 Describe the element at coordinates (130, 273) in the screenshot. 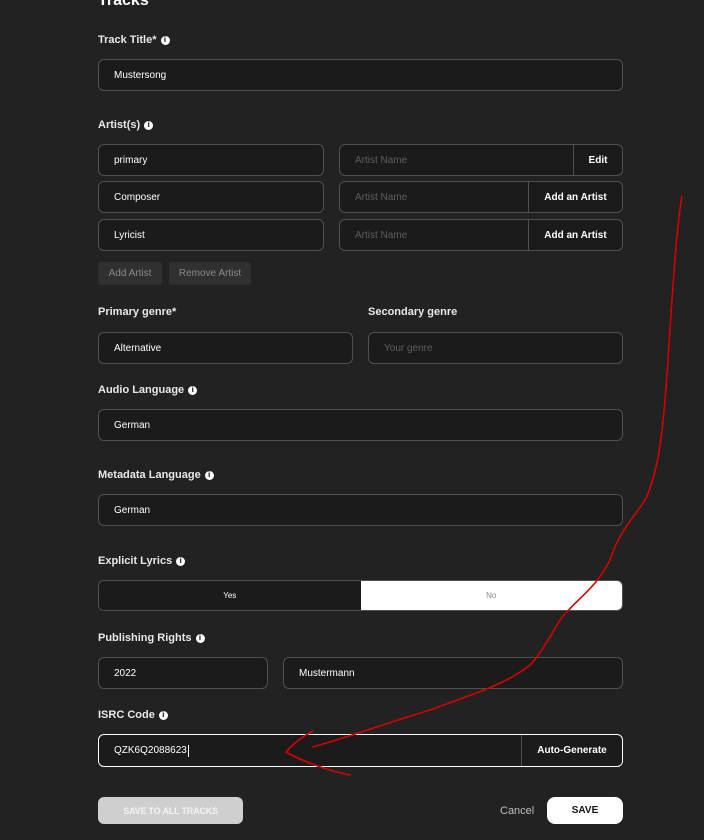

I see `add-artist-button: Add Artist` at that location.